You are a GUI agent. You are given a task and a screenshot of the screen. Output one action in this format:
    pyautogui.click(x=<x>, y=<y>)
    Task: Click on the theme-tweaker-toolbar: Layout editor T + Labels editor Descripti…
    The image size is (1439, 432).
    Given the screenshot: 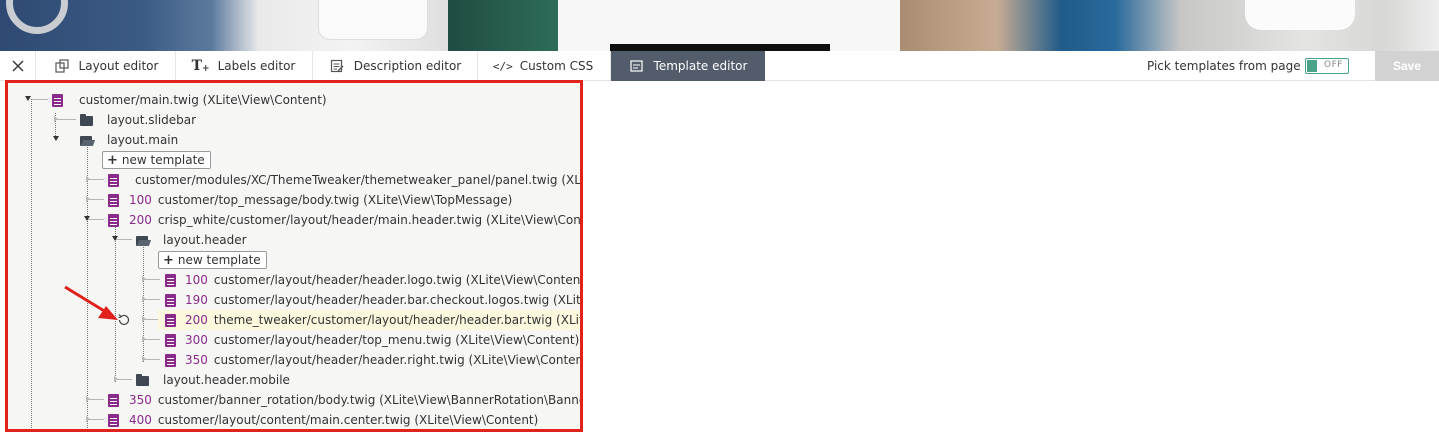 What is the action you would take?
    pyautogui.click(x=719, y=66)
    